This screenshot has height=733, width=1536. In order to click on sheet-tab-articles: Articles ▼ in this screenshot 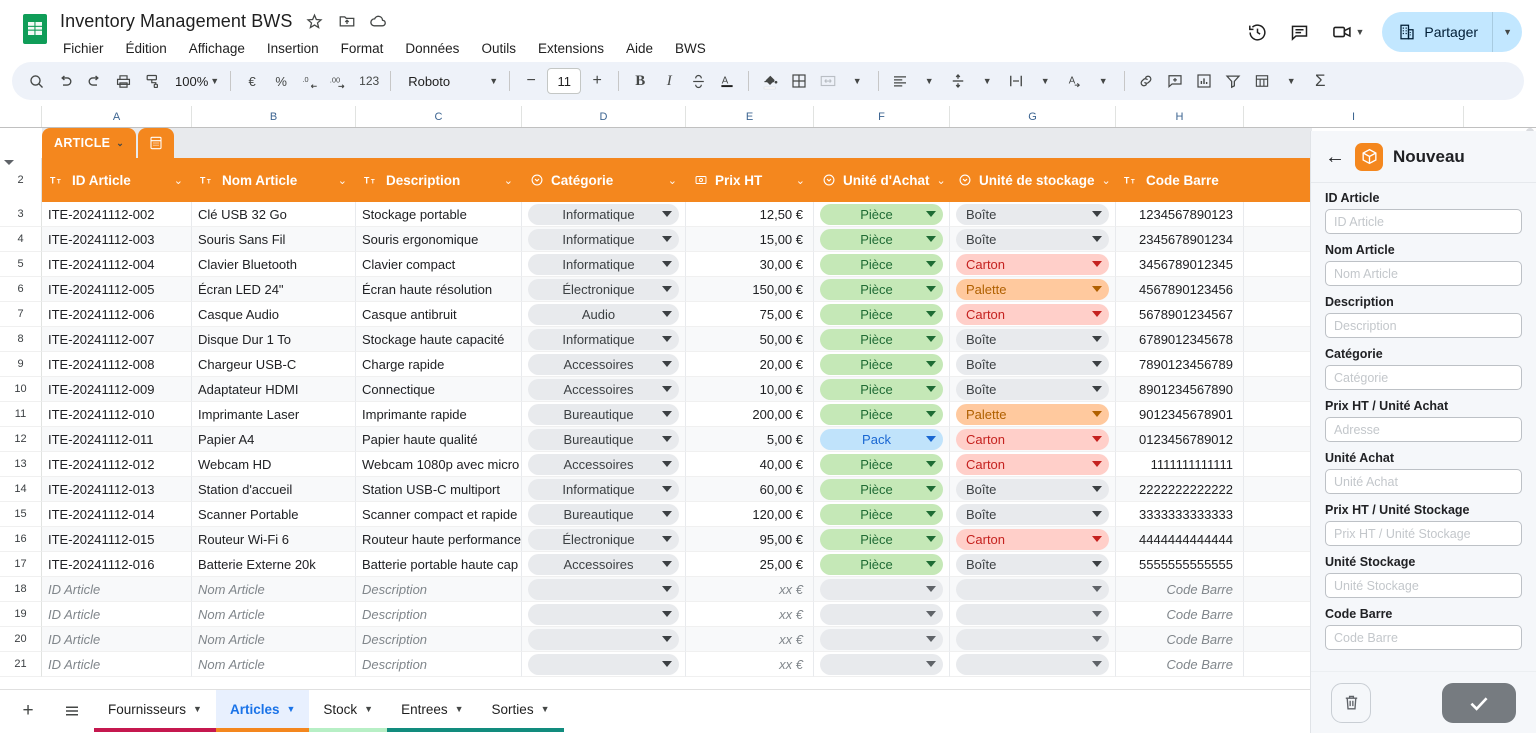, I will do `click(262, 711)`.